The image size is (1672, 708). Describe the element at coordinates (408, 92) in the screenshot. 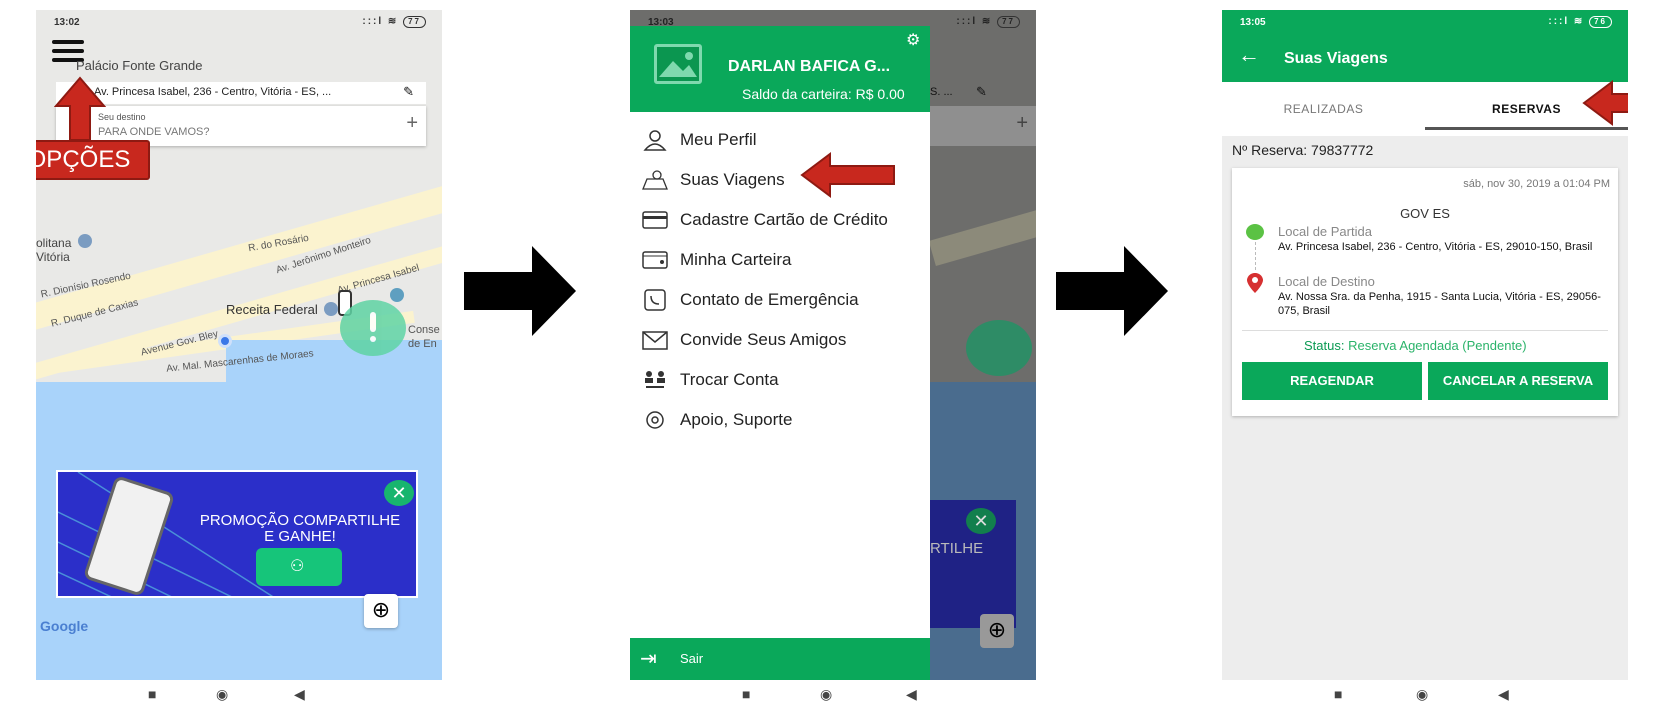

I see `edit-pencil-icon: ✎` at that location.